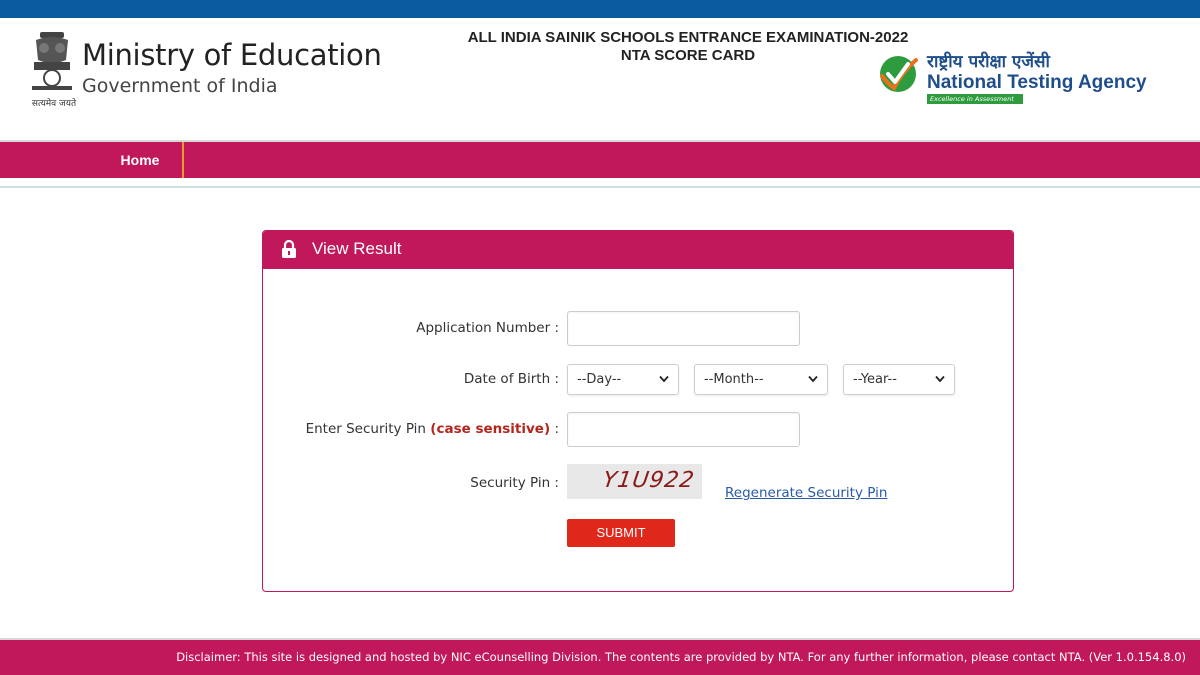 The width and height of the screenshot is (1200, 675). I want to click on nta-tagline: Excellence in Assessment, so click(975, 99).